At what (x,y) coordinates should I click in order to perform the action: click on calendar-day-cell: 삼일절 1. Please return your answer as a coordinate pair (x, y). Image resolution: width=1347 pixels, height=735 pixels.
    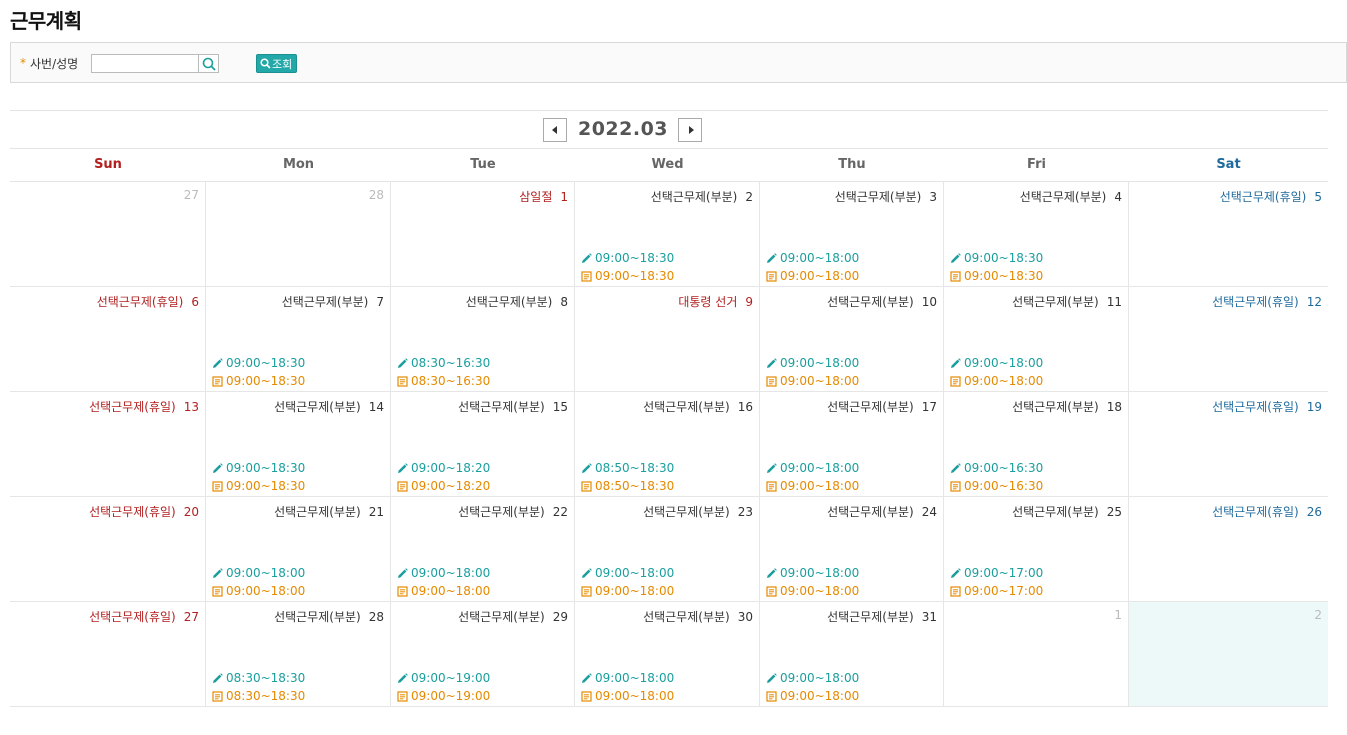
    Looking at the image, I should click on (483, 234).